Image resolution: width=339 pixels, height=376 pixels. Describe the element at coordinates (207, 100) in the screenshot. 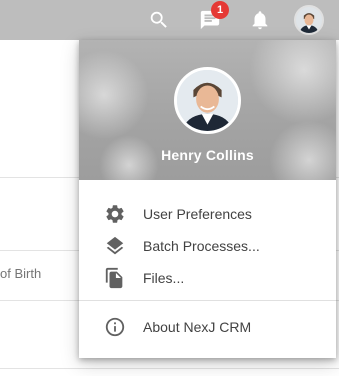

I see `profile-photo` at that location.